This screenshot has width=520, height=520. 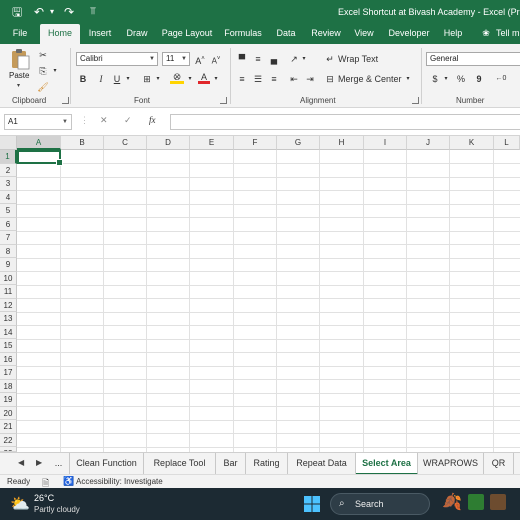 I want to click on underline-icon: U, so click(x=117, y=79).